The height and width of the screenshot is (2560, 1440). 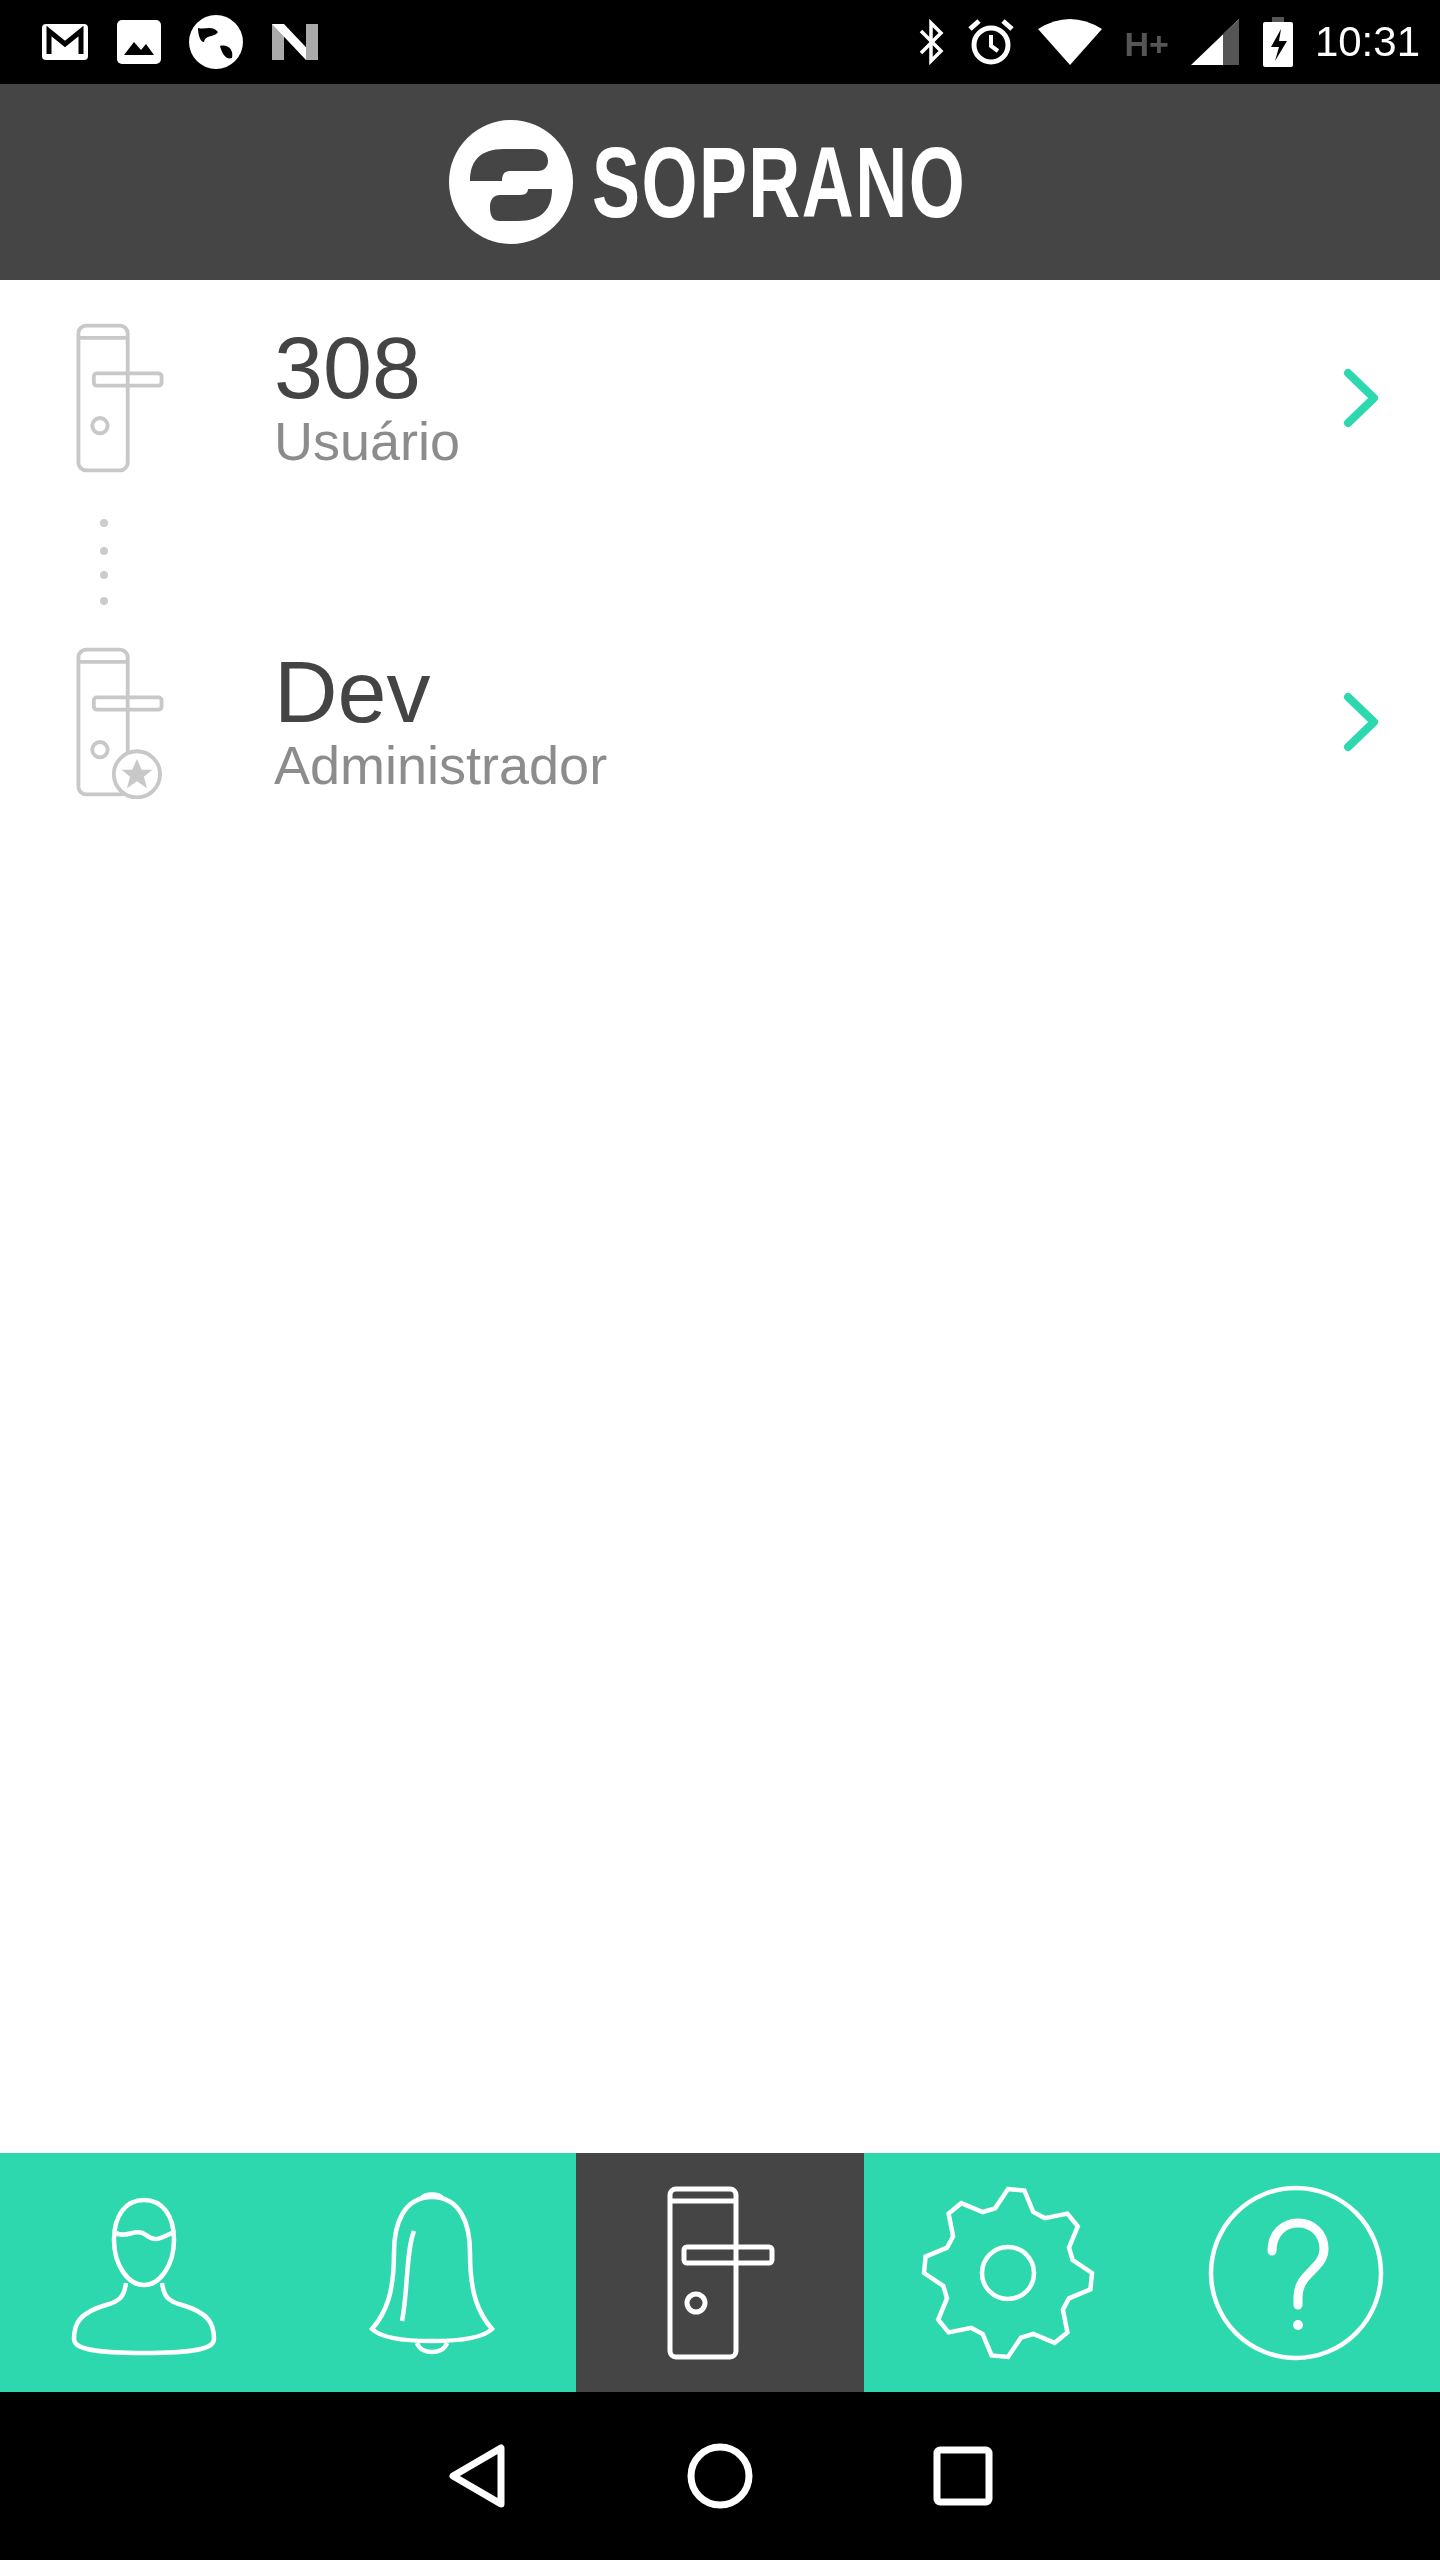 I want to click on lock-list-item: 308 Usuário, so click(x=720, y=398).